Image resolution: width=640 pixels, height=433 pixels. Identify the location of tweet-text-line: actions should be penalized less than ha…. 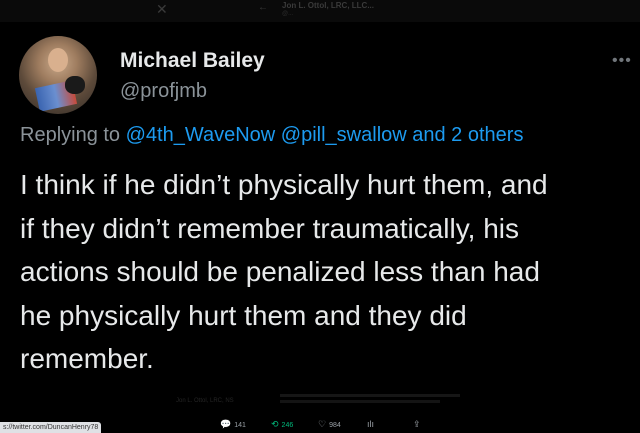
(280, 271).